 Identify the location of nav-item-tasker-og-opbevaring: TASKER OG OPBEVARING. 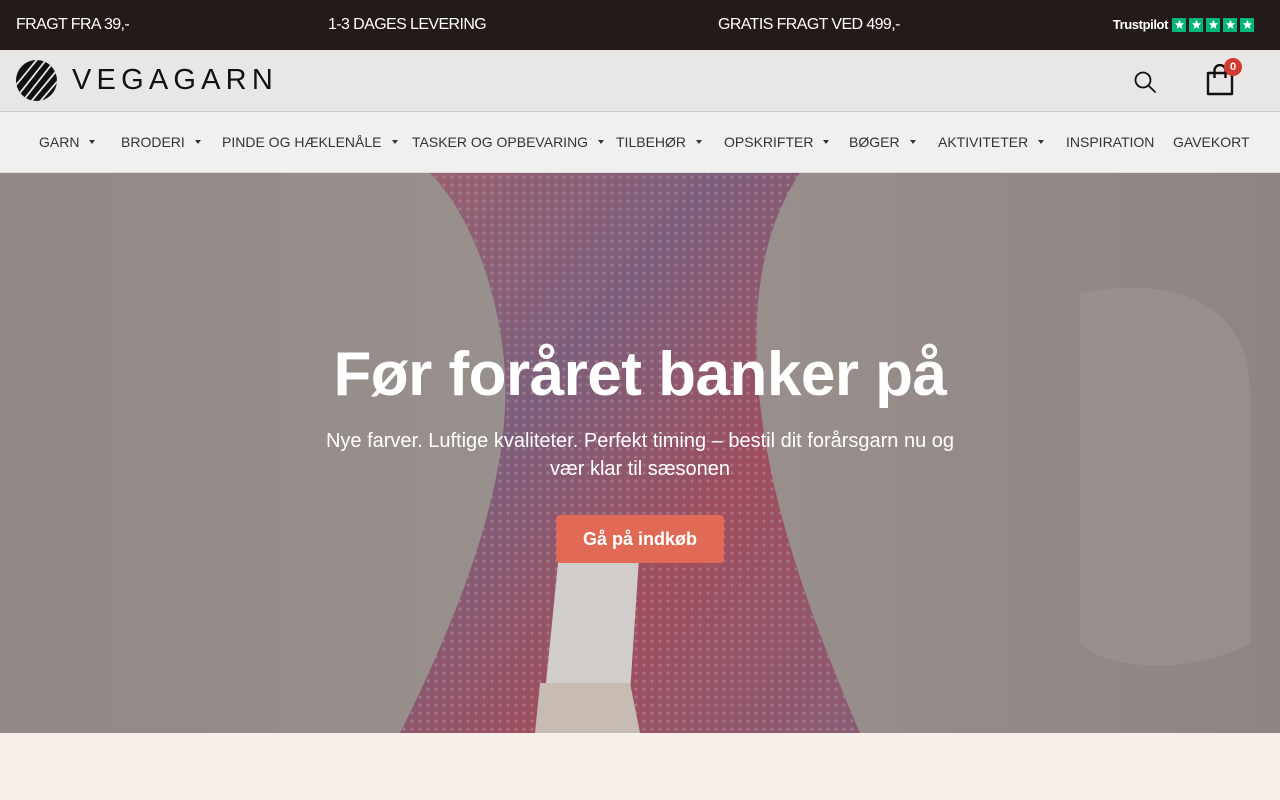
(508, 142).